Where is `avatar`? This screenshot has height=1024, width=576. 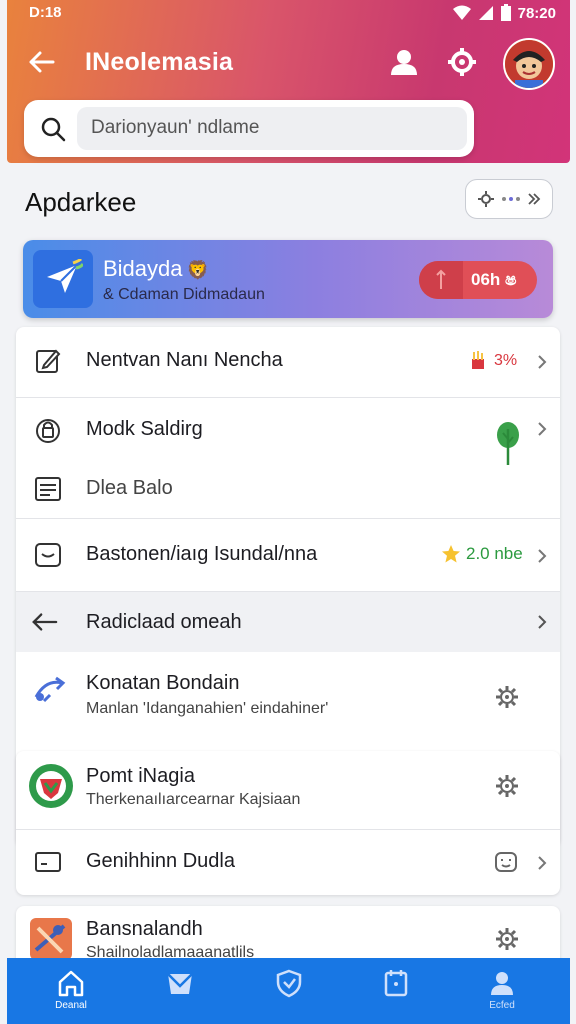
avatar is located at coordinates (529, 64).